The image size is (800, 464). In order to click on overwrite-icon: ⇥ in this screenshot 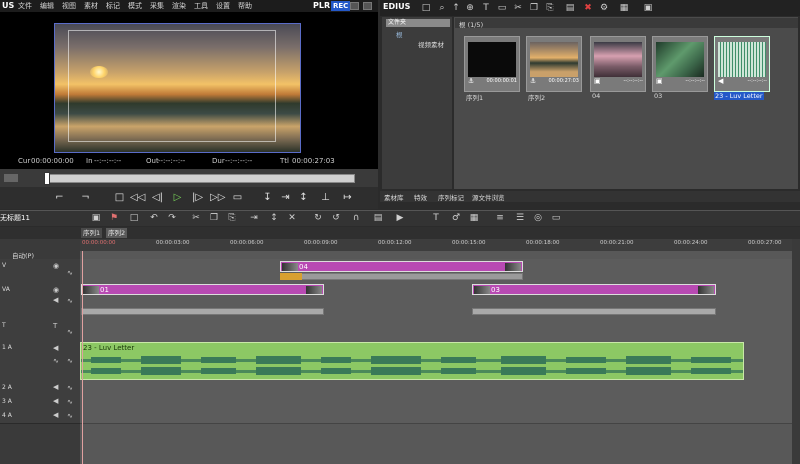, I will do `click(285, 197)`.